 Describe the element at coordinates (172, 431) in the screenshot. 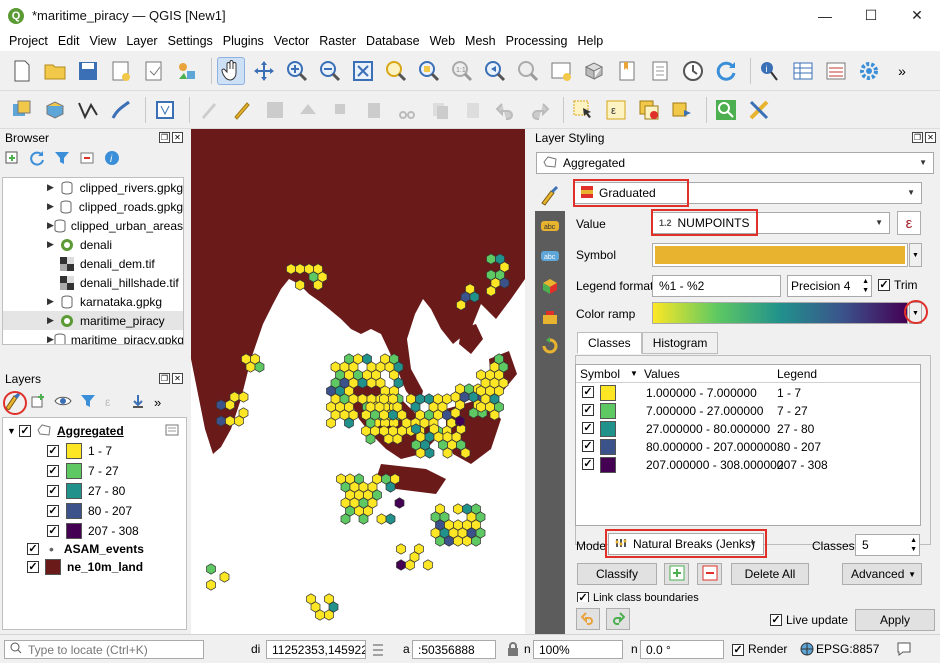

I see `layer-filter-icon` at that location.